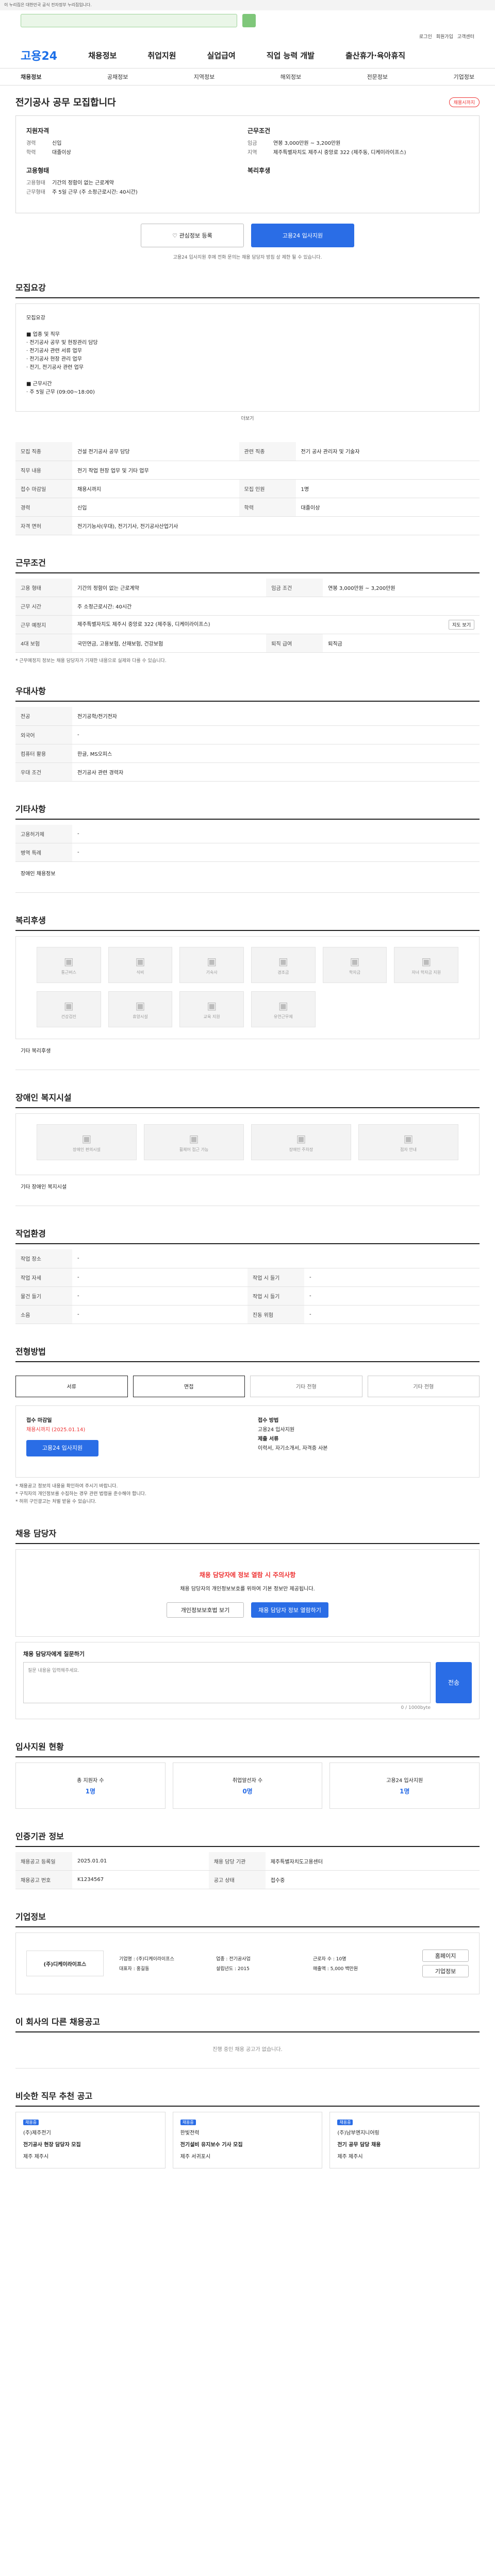  Describe the element at coordinates (445, 1971) in the screenshot. I see `company-info-button: 기업정보` at that location.